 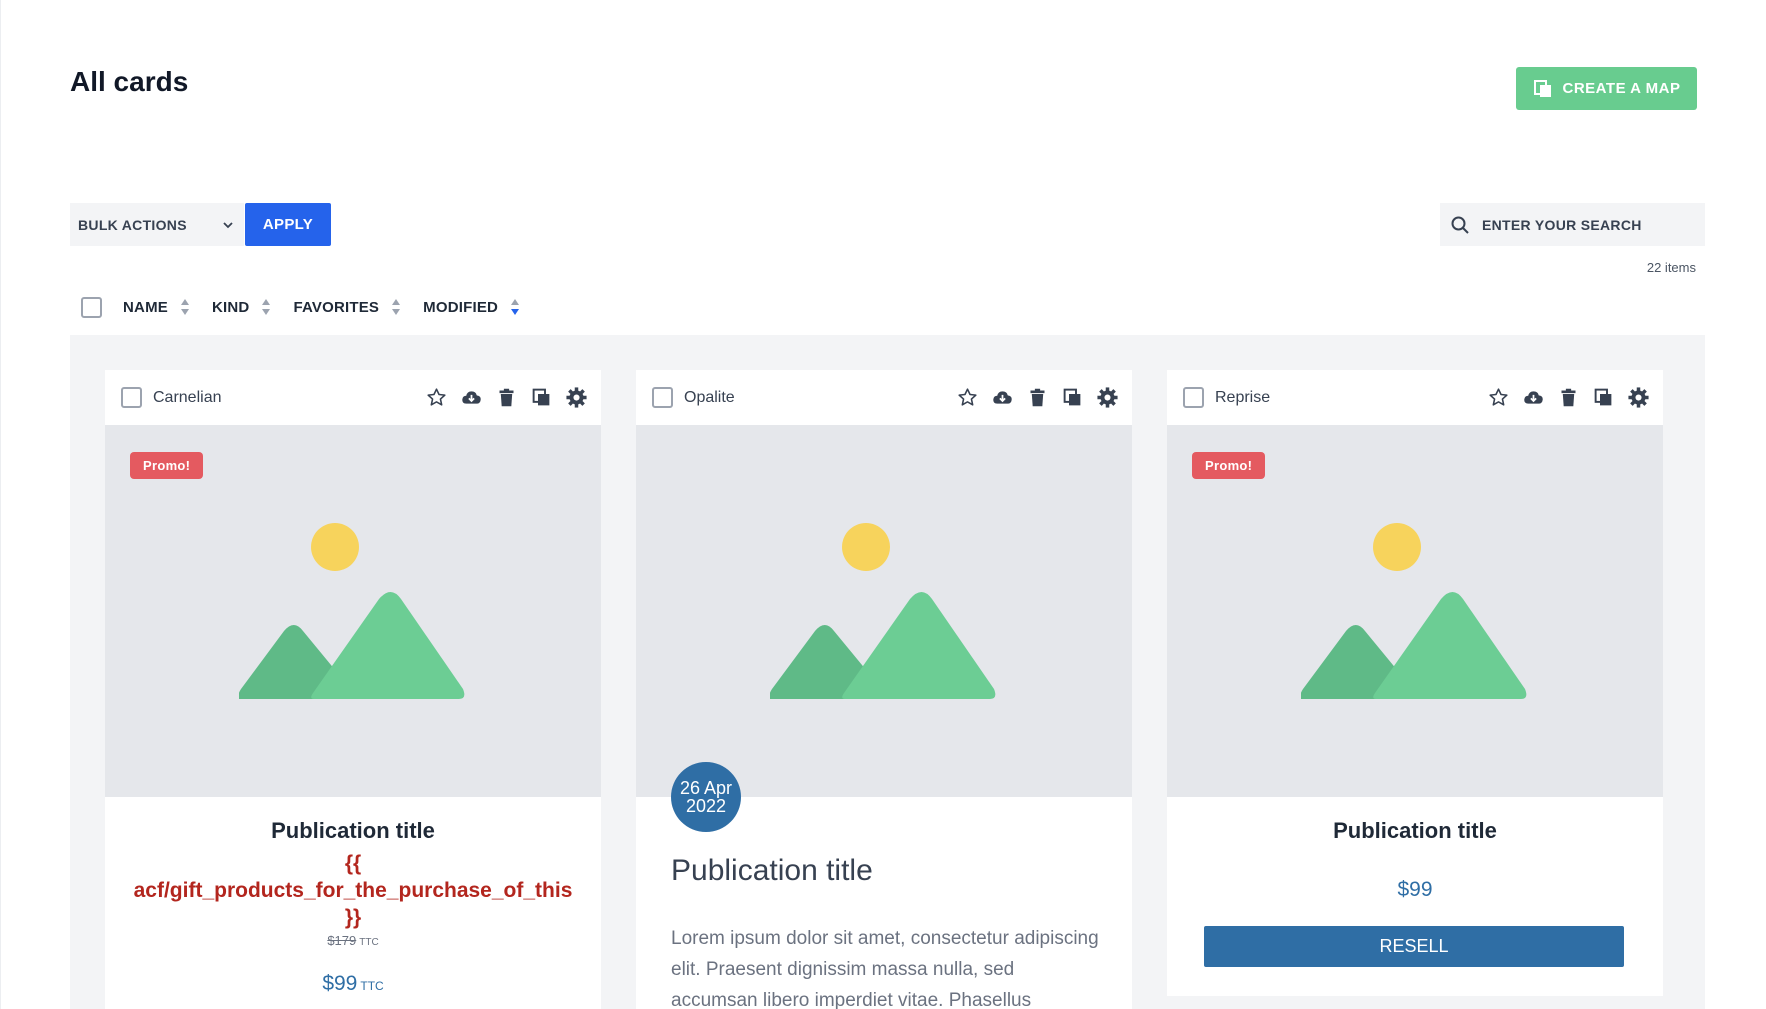 What do you see at coordinates (515, 307) in the screenshot?
I see `sort-arrows-active-icon` at bounding box center [515, 307].